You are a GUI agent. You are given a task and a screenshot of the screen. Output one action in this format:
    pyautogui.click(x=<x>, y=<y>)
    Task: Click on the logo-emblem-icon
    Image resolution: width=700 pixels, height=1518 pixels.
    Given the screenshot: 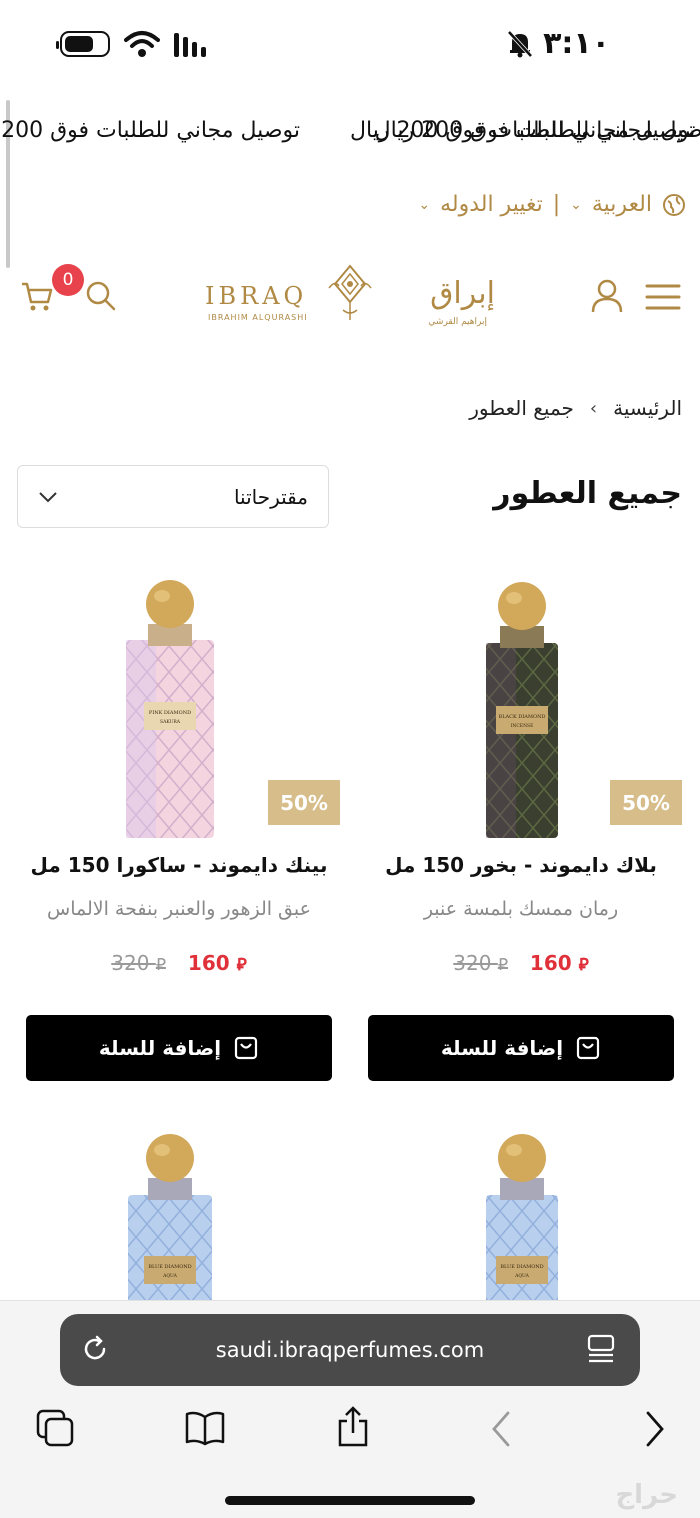 What is the action you would take?
    pyautogui.click(x=350, y=292)
    